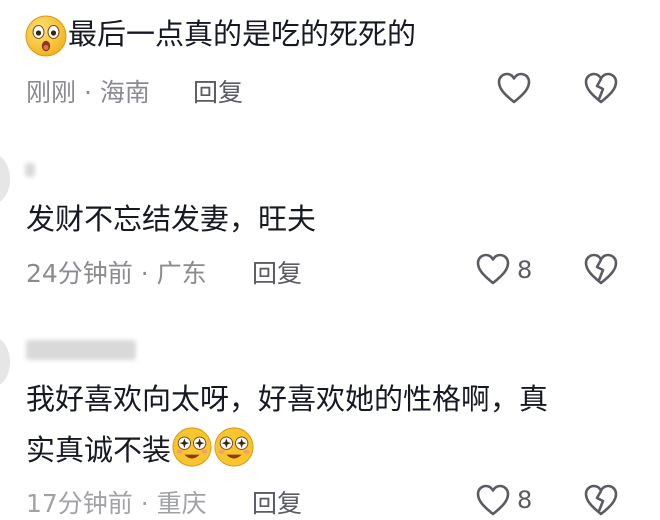 This screenshot has width=660, height=520. What do you see at coordinates (181, 273) in the screenshot?
I see `comment-location: 广东` at bounding box center [181, 273].